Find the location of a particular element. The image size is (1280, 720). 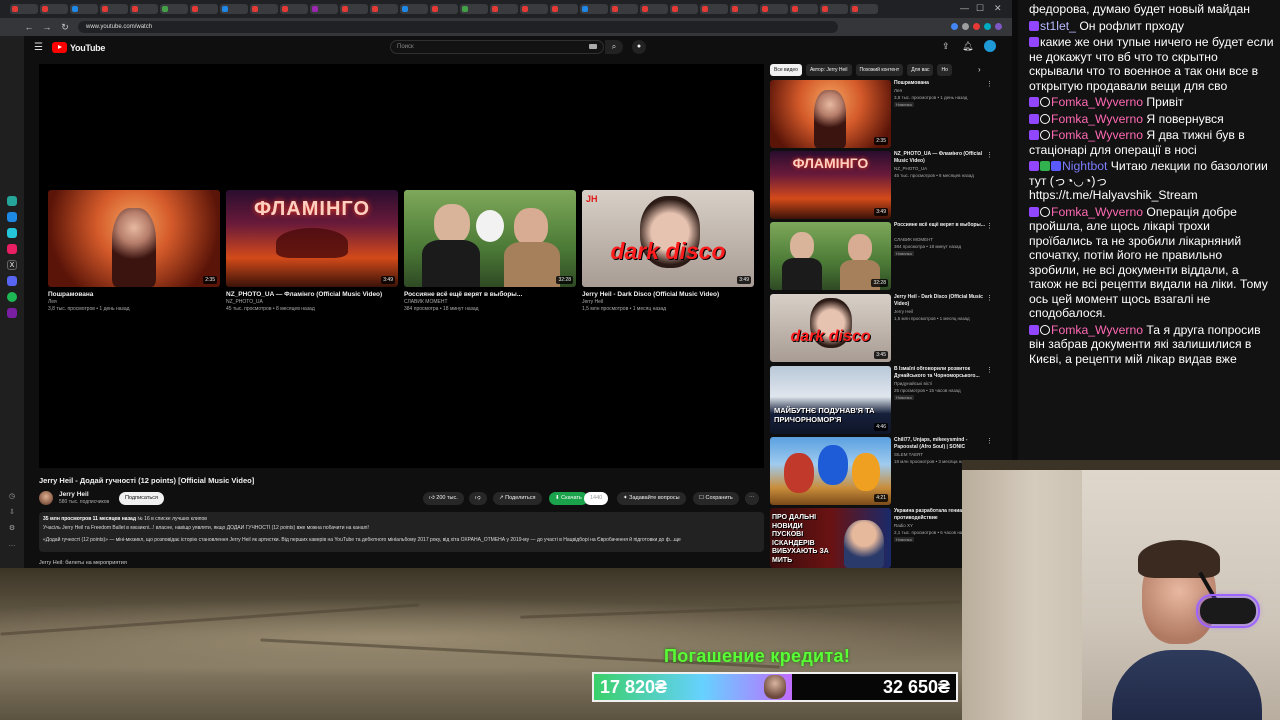

discord-icon is located at coordinates (12, 281).